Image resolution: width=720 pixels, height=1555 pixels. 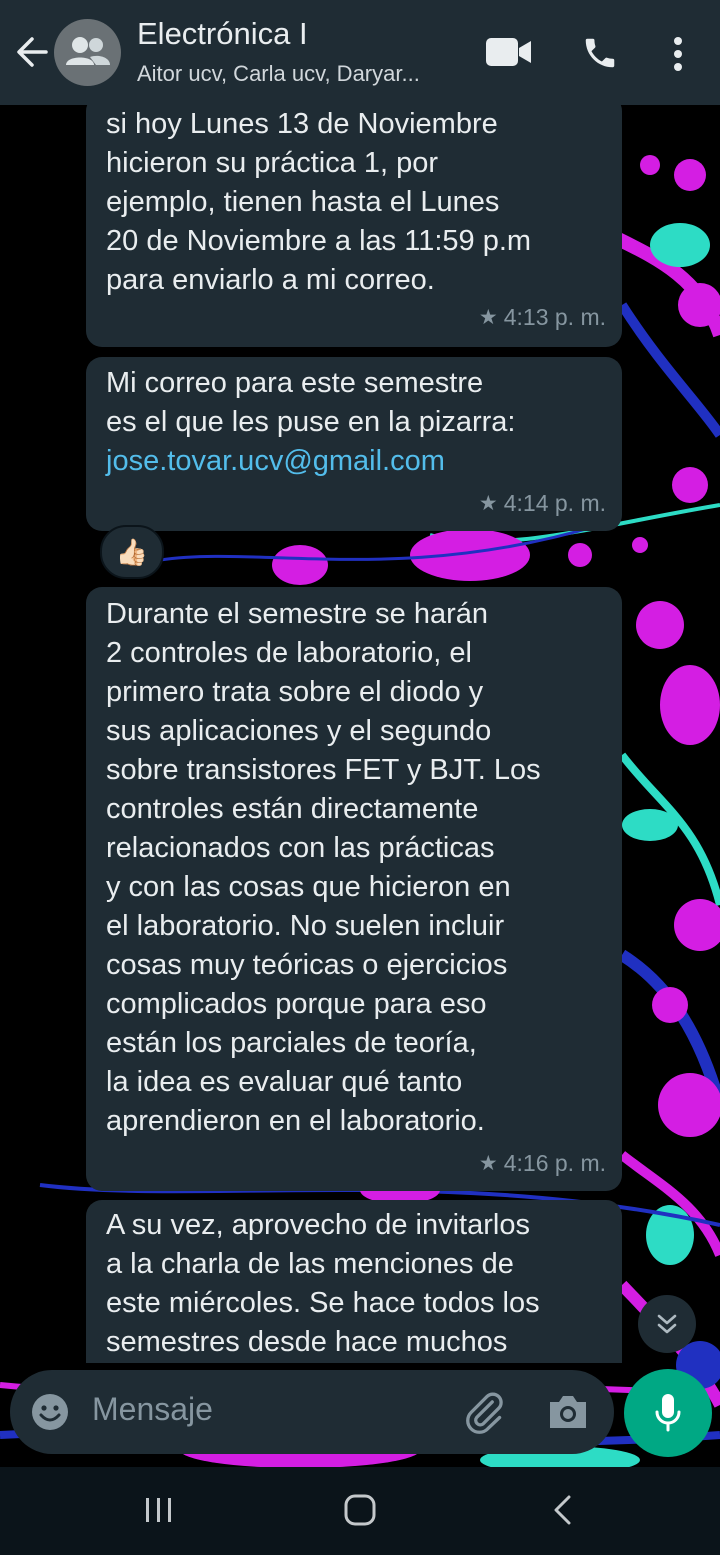 What do you see at coordinates (291, 1043) in the screenshot?
I see `message-text-line: están los parciales de teoría,` at bounding box center [291, 1043].